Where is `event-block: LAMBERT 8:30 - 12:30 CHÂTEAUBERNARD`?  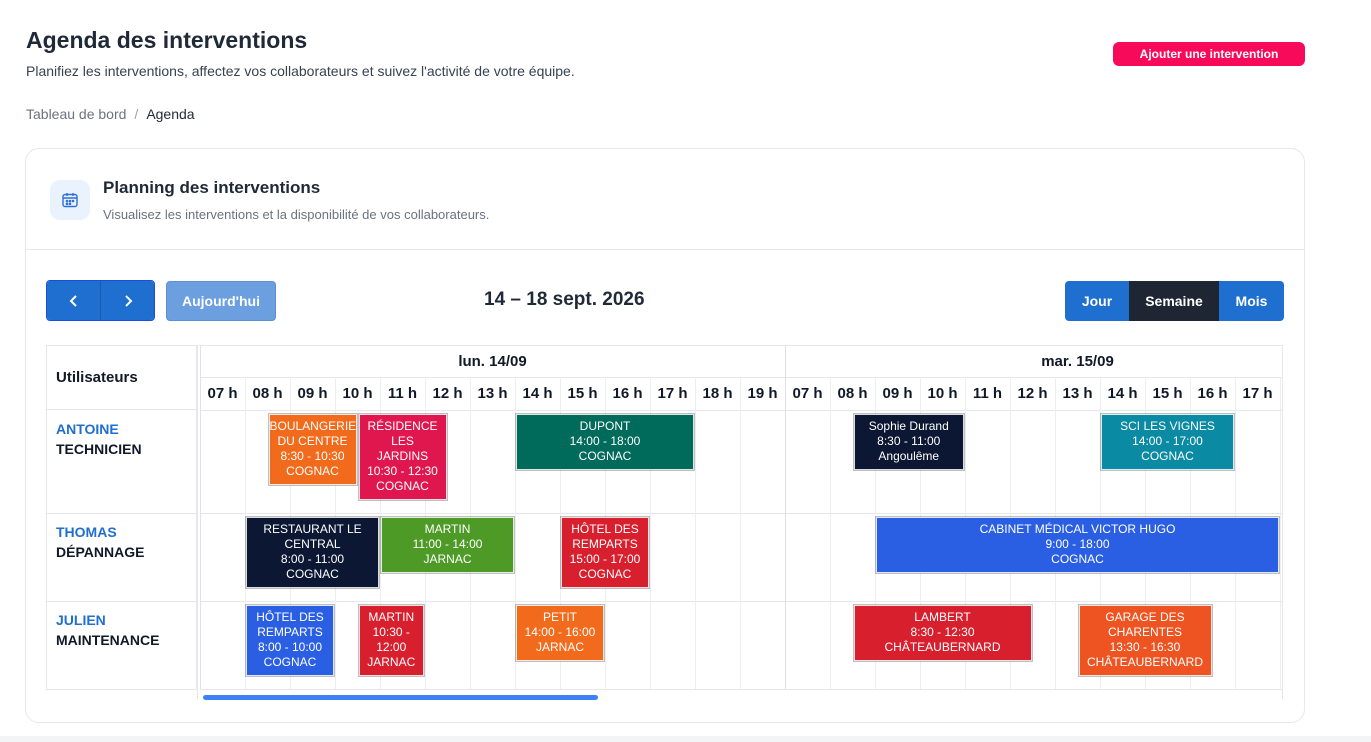
event-block: LAMBERT 8:30 - 12:30 CHÂTEAUBERNARD is located at coordinates (942, 633).